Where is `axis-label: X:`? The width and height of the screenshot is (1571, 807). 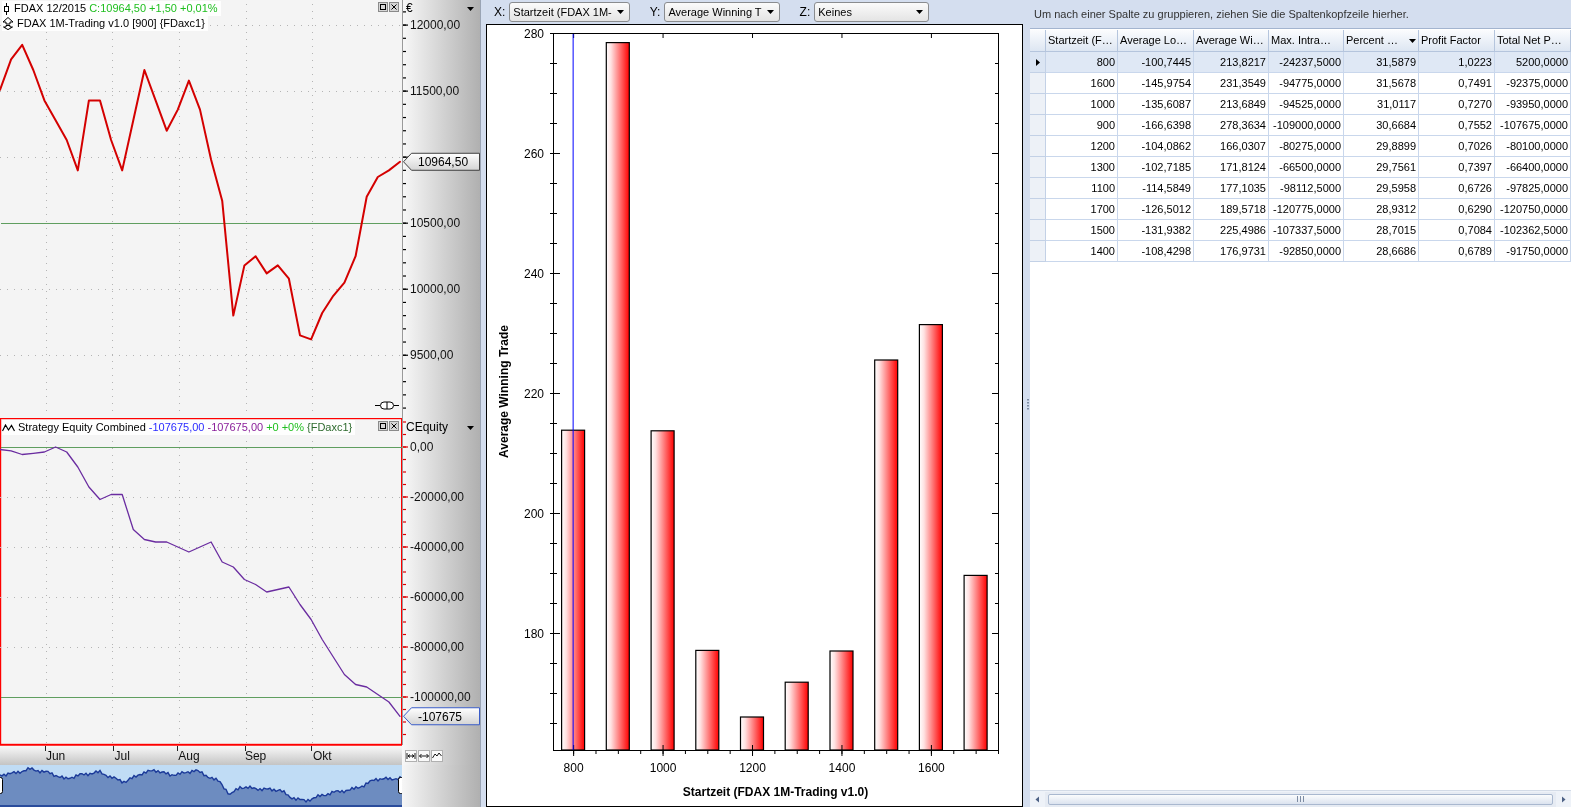 axis-label: X: is located at coordinates (500, 12).